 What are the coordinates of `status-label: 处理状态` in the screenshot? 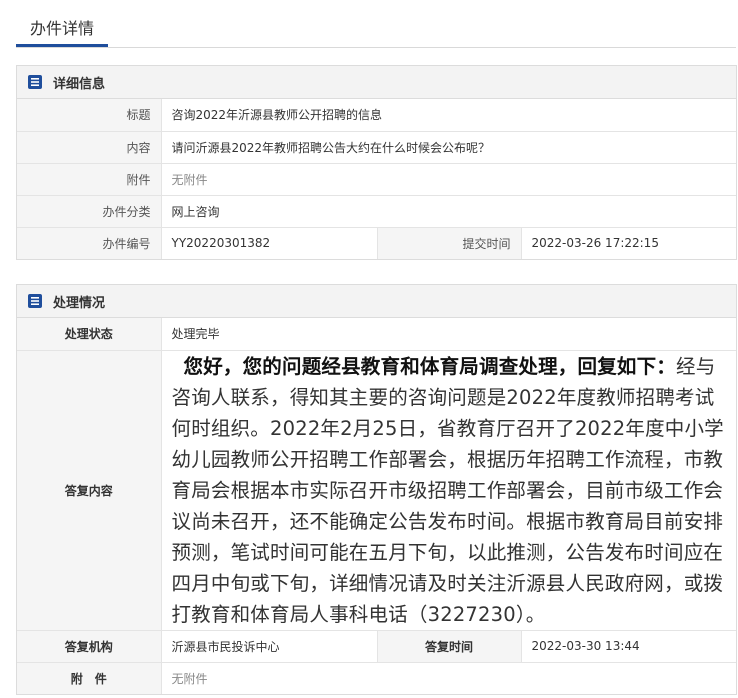 It's located at (89, 334).